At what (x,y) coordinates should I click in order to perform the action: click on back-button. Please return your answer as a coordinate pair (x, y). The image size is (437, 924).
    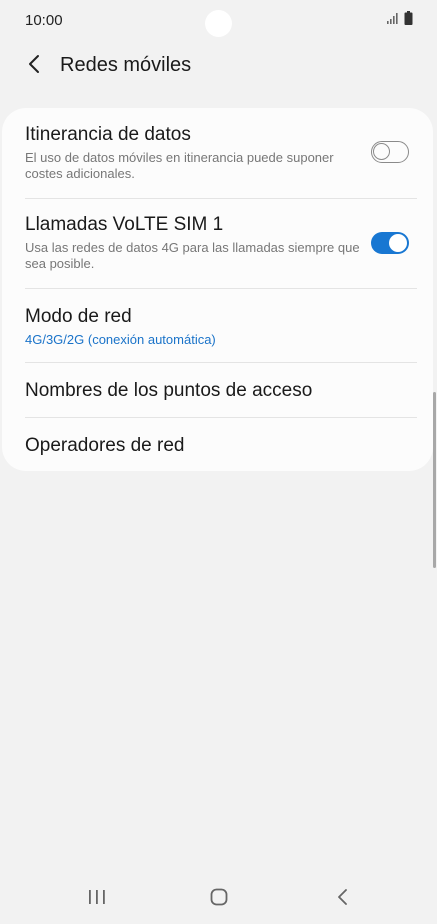
    Looking at the image, I should click on (34, 66).